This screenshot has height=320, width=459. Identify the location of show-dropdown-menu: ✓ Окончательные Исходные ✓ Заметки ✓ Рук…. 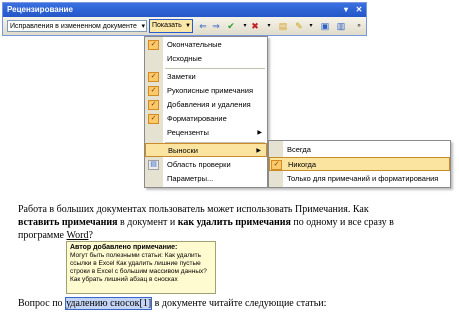
(206, 112).